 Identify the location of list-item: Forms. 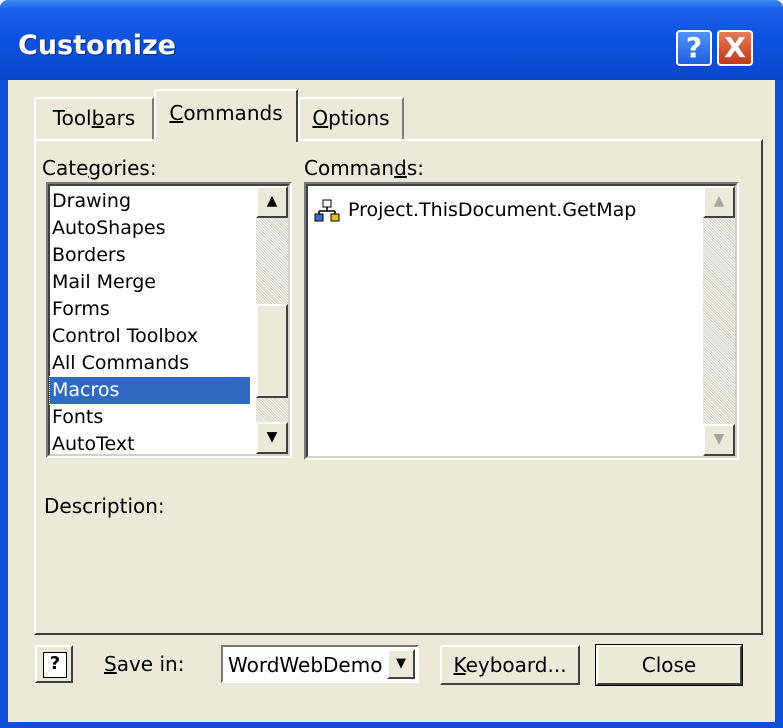
(80, 309).